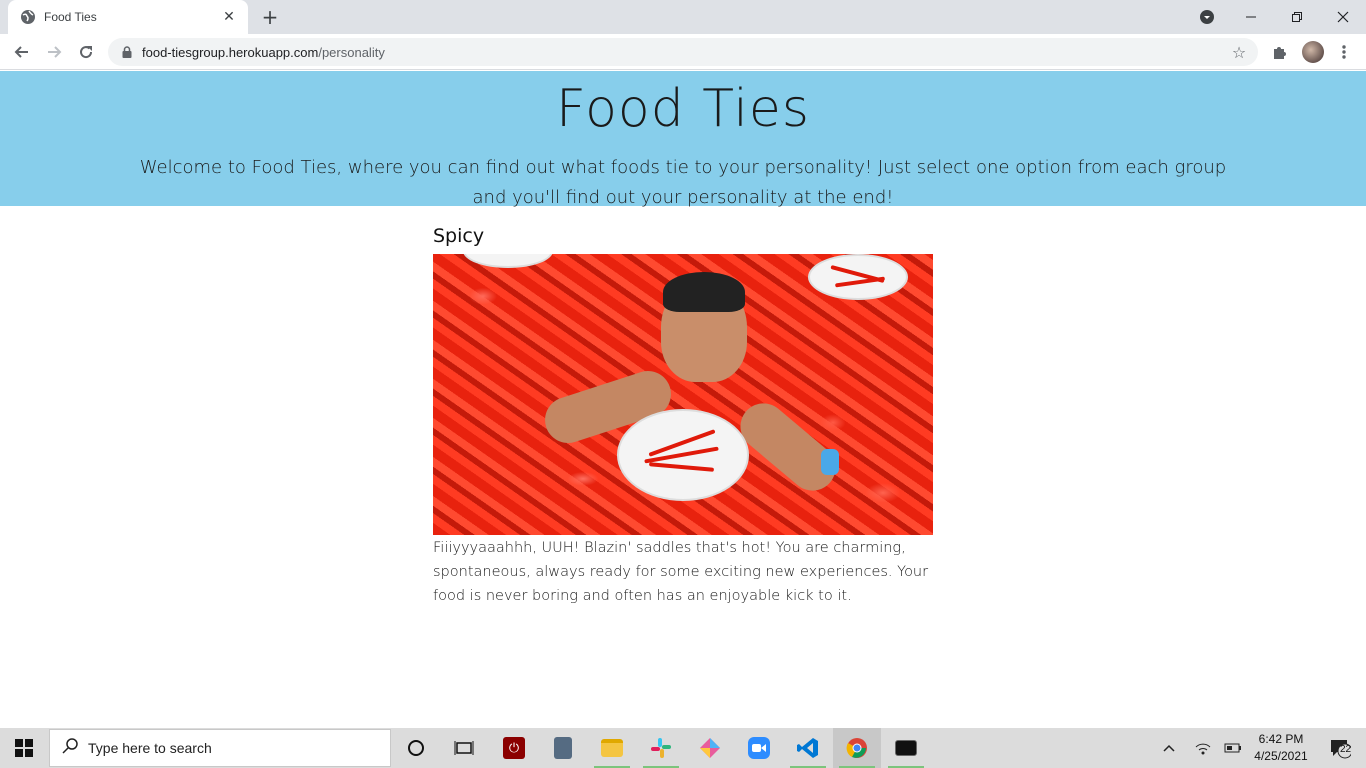  What do you see at coordinates (1281, 748) in the screenshot?
I see `system-clock: 6:42 PM 4/25/2021` at bounding box center [1281, 748].